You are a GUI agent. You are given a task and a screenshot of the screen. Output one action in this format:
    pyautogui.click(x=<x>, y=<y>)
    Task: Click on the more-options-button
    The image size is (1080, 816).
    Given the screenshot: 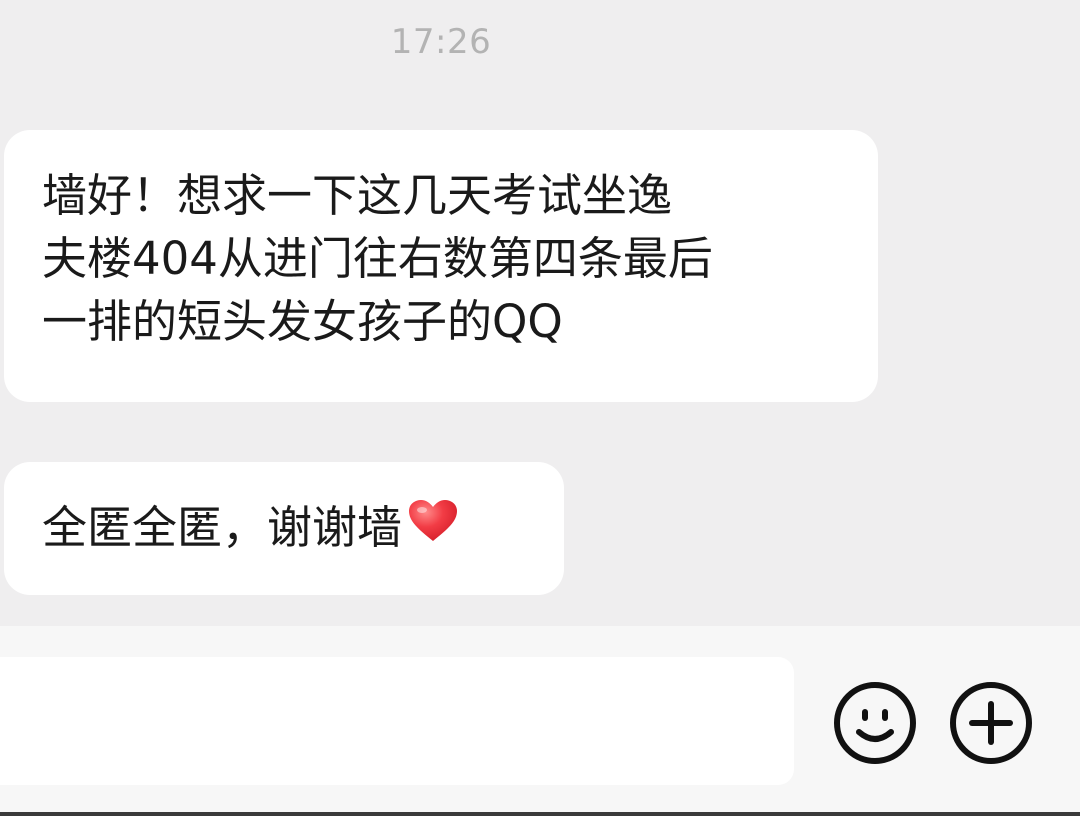 What is the action you would take?
    pyautogui.click(x=991, y=723)
    